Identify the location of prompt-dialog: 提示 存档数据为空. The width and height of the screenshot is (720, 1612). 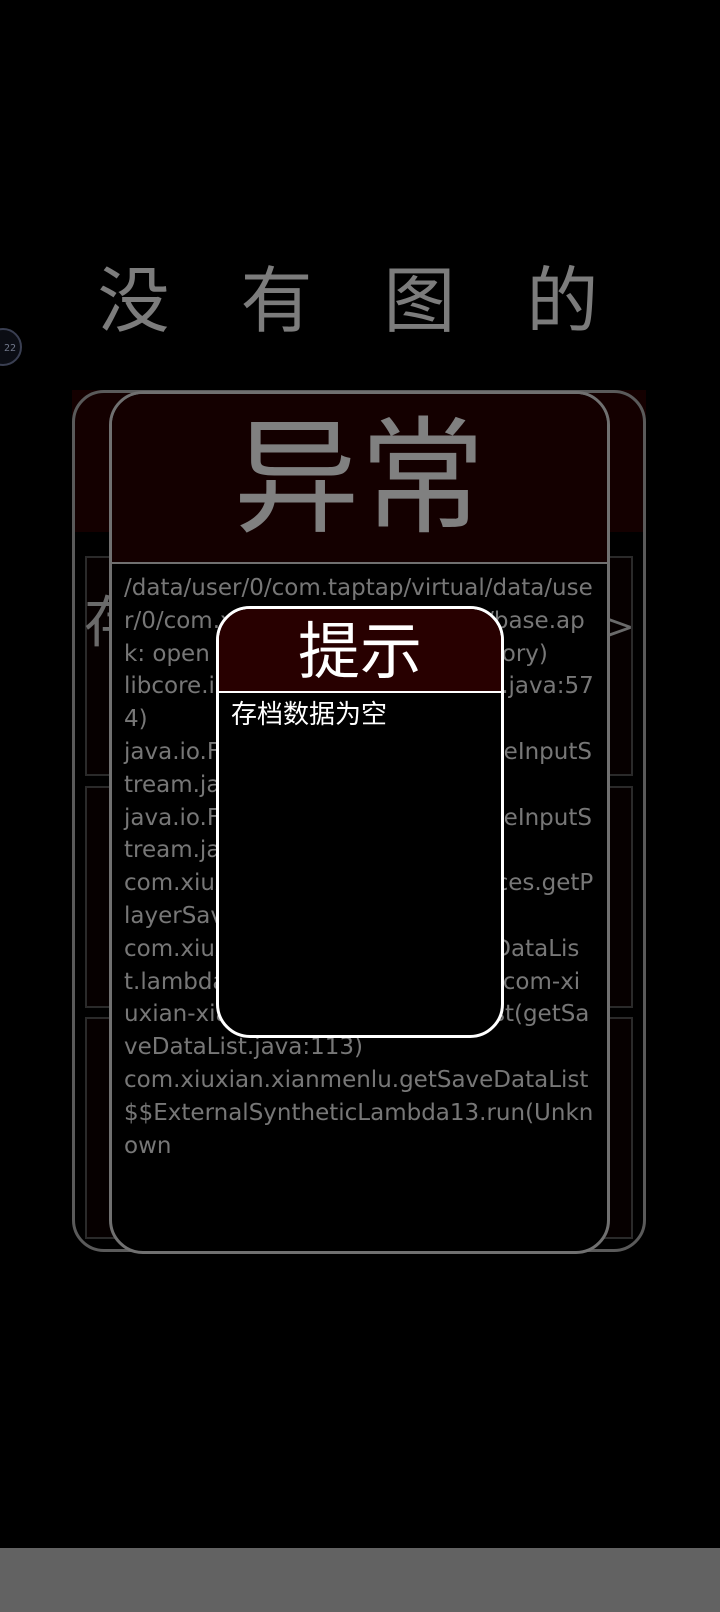
(360, 822).